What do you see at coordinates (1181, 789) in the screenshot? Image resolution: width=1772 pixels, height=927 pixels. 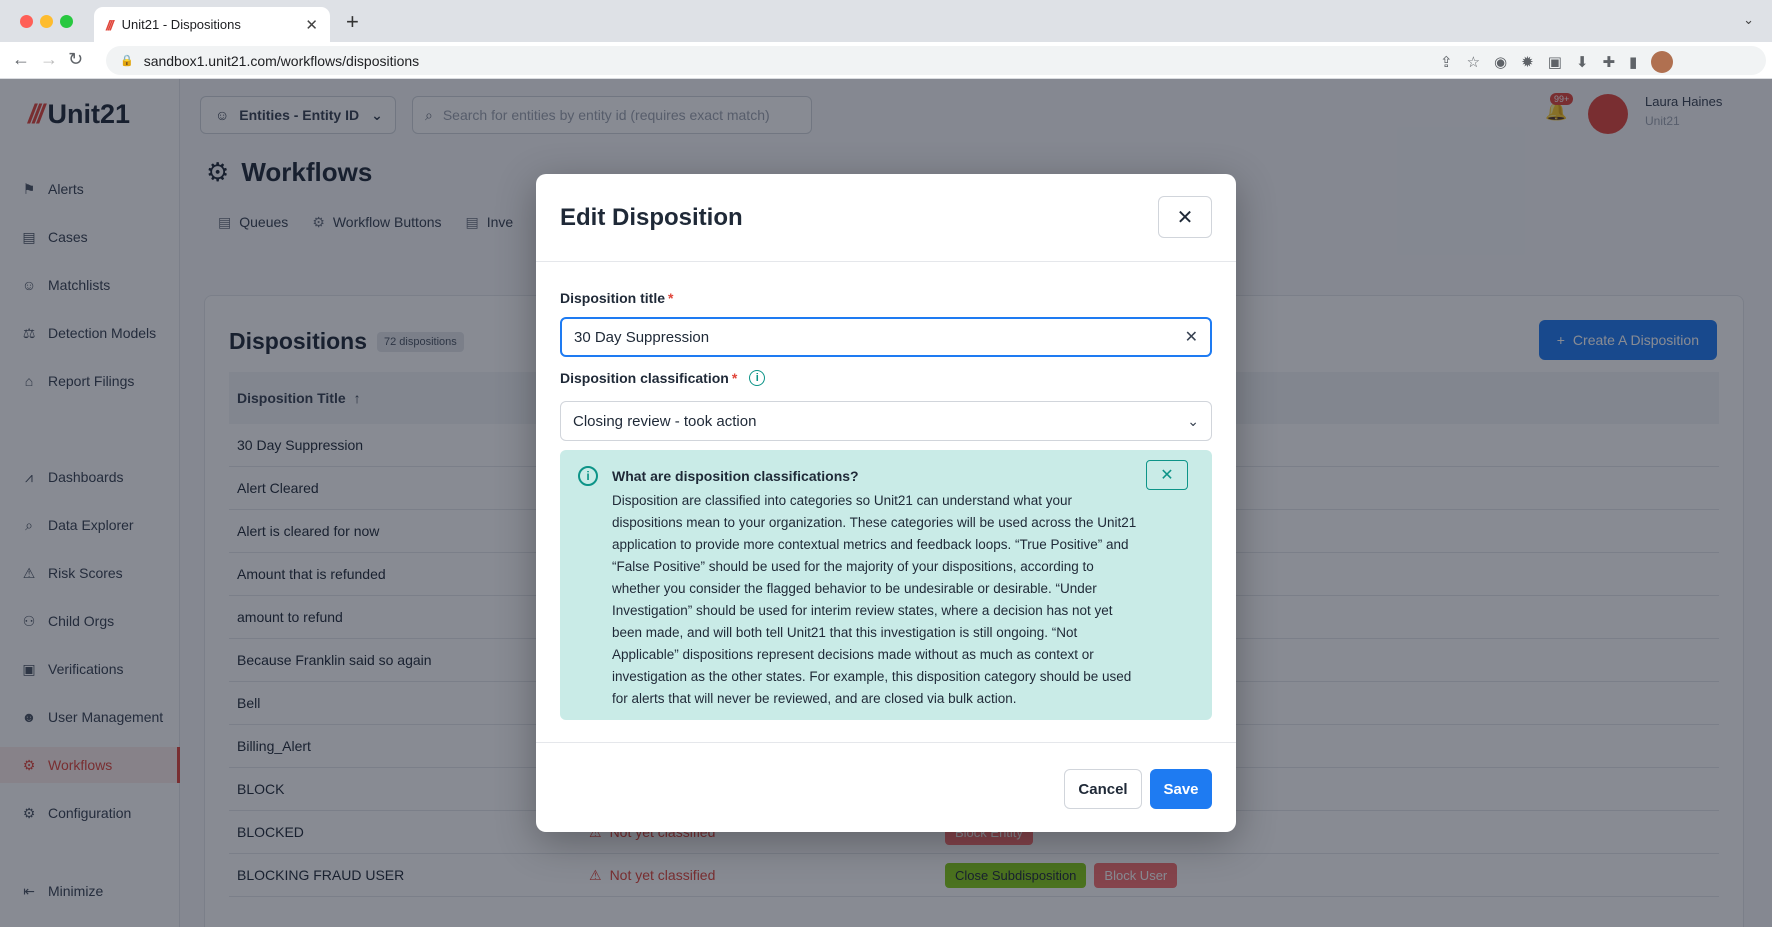 I see `save-button: Save` at bounding box center [1181, 789].